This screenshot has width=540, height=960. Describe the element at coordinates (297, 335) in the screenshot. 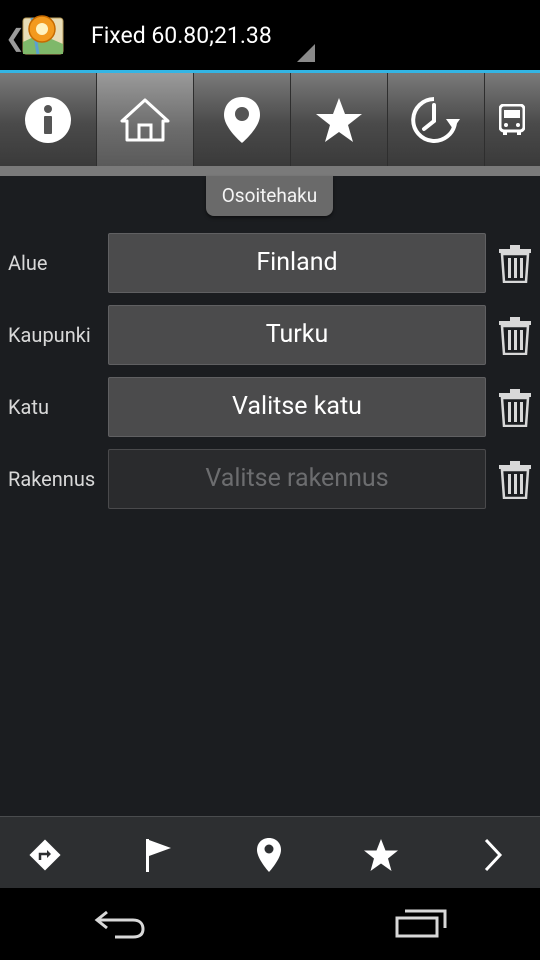

I see `city-selector-button: Turku` at that location.